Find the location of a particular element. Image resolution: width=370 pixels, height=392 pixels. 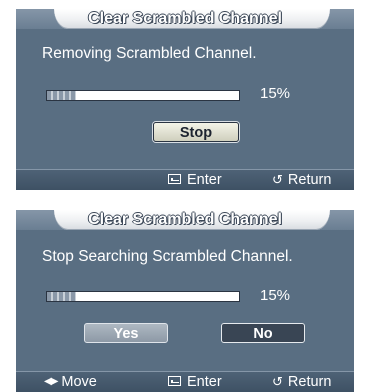

no-button: No is located at coordinates (263, 333).